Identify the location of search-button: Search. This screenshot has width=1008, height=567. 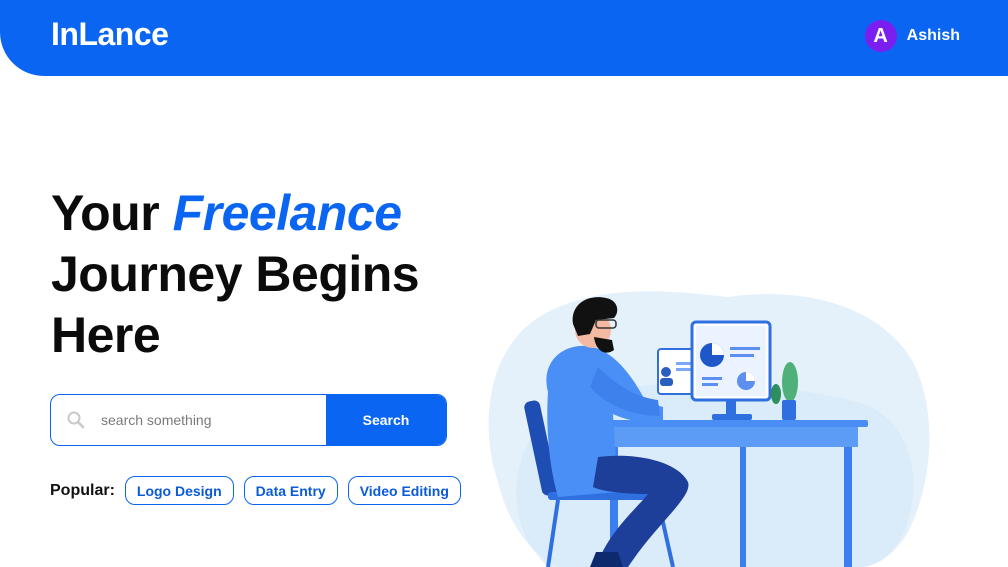
(386, 420).